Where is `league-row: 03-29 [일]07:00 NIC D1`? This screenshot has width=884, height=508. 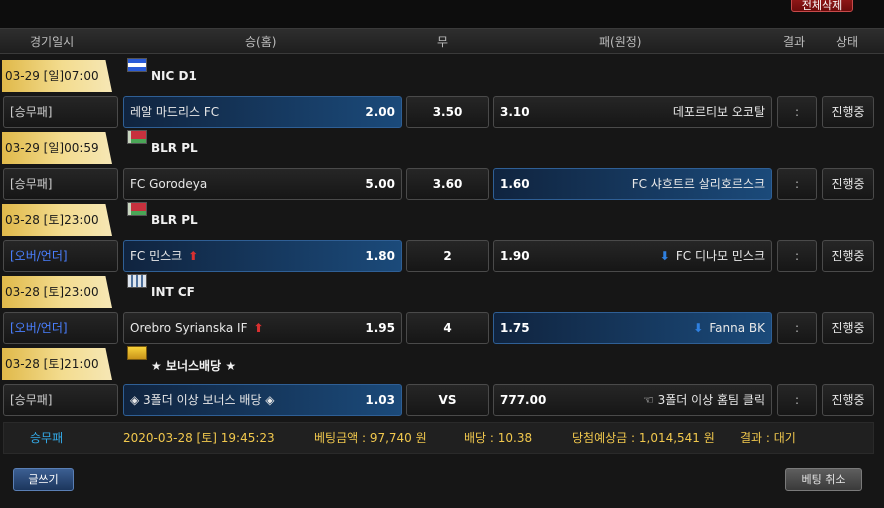
league-row: 03-29 [일]07:00 NIC D1 is located at coordinates (442, 76).